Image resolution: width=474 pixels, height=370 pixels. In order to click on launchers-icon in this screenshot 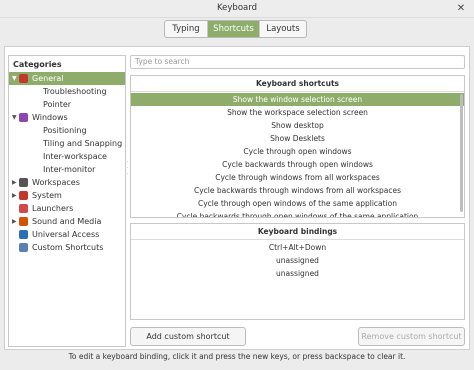, I will do `click(23, 208)`.